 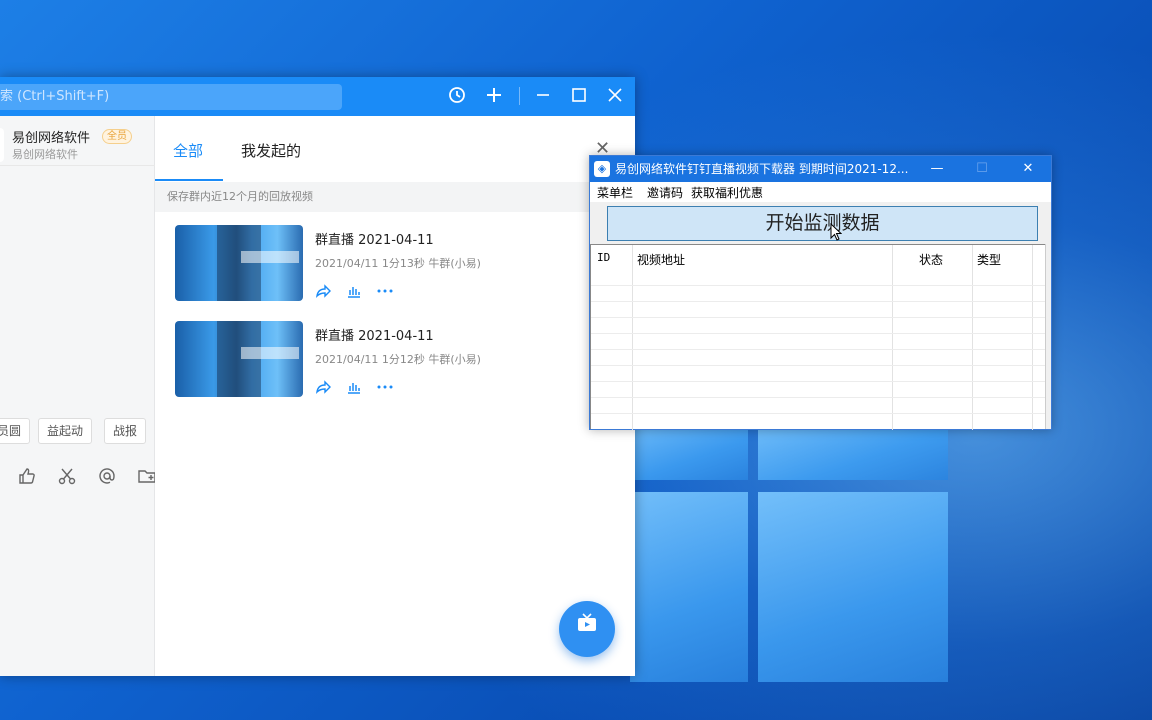 I want to click on start-monitoring-button: 开始监测数据, so click(x=822, y=223).